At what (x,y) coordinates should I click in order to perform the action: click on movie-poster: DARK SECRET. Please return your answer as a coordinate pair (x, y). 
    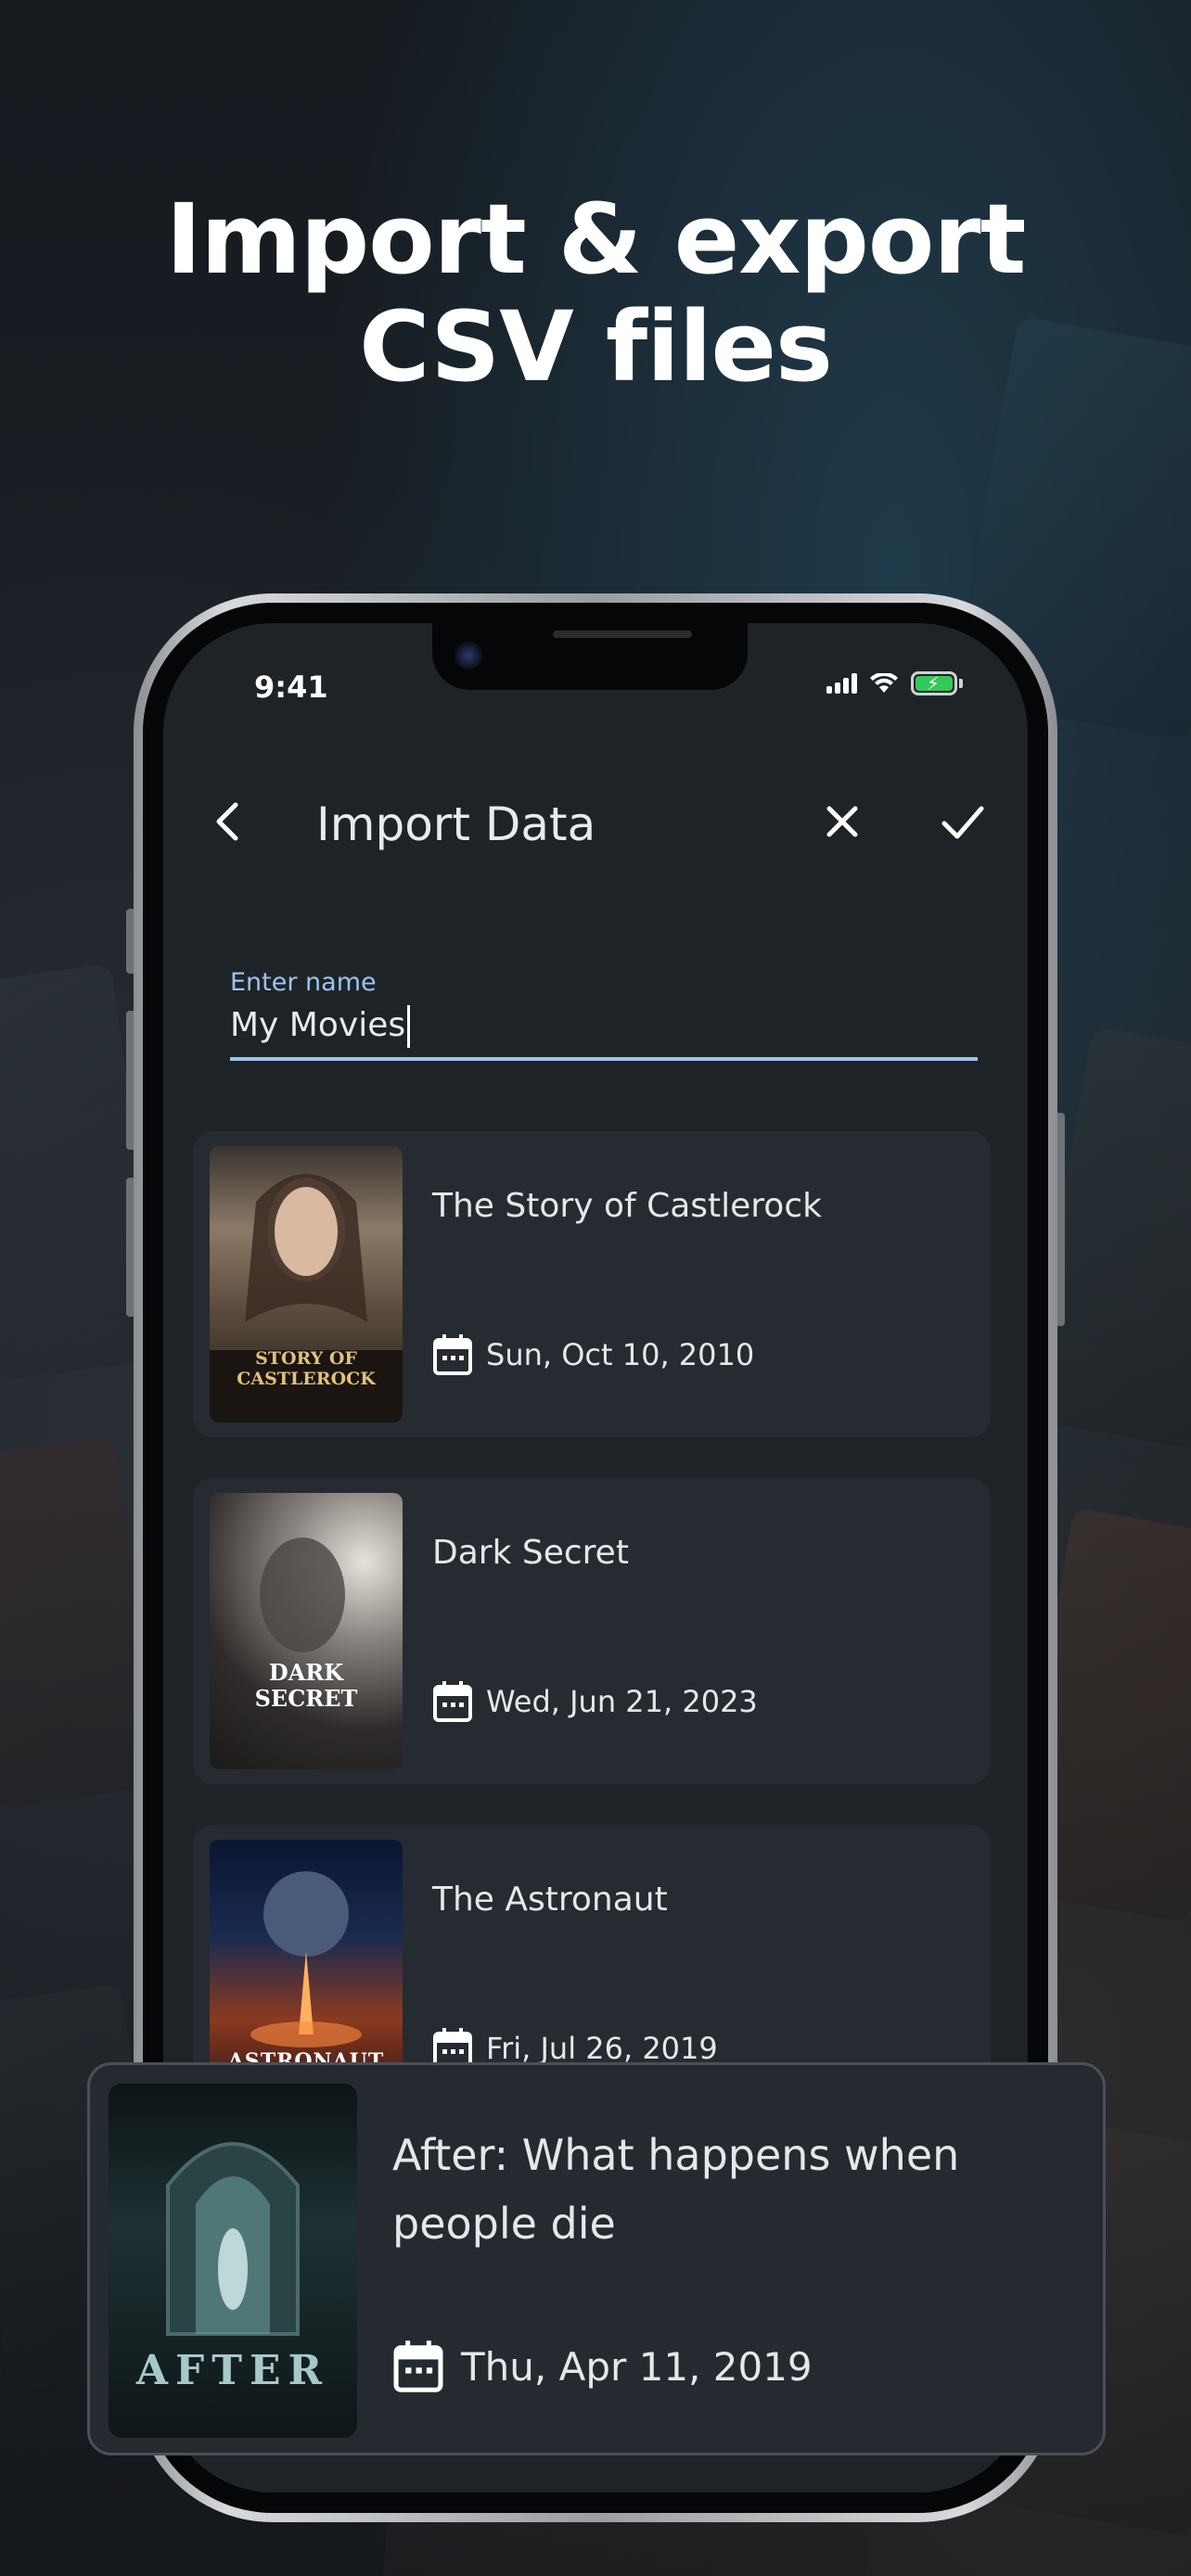
    Looking at the image, I should click on (306, 1631).